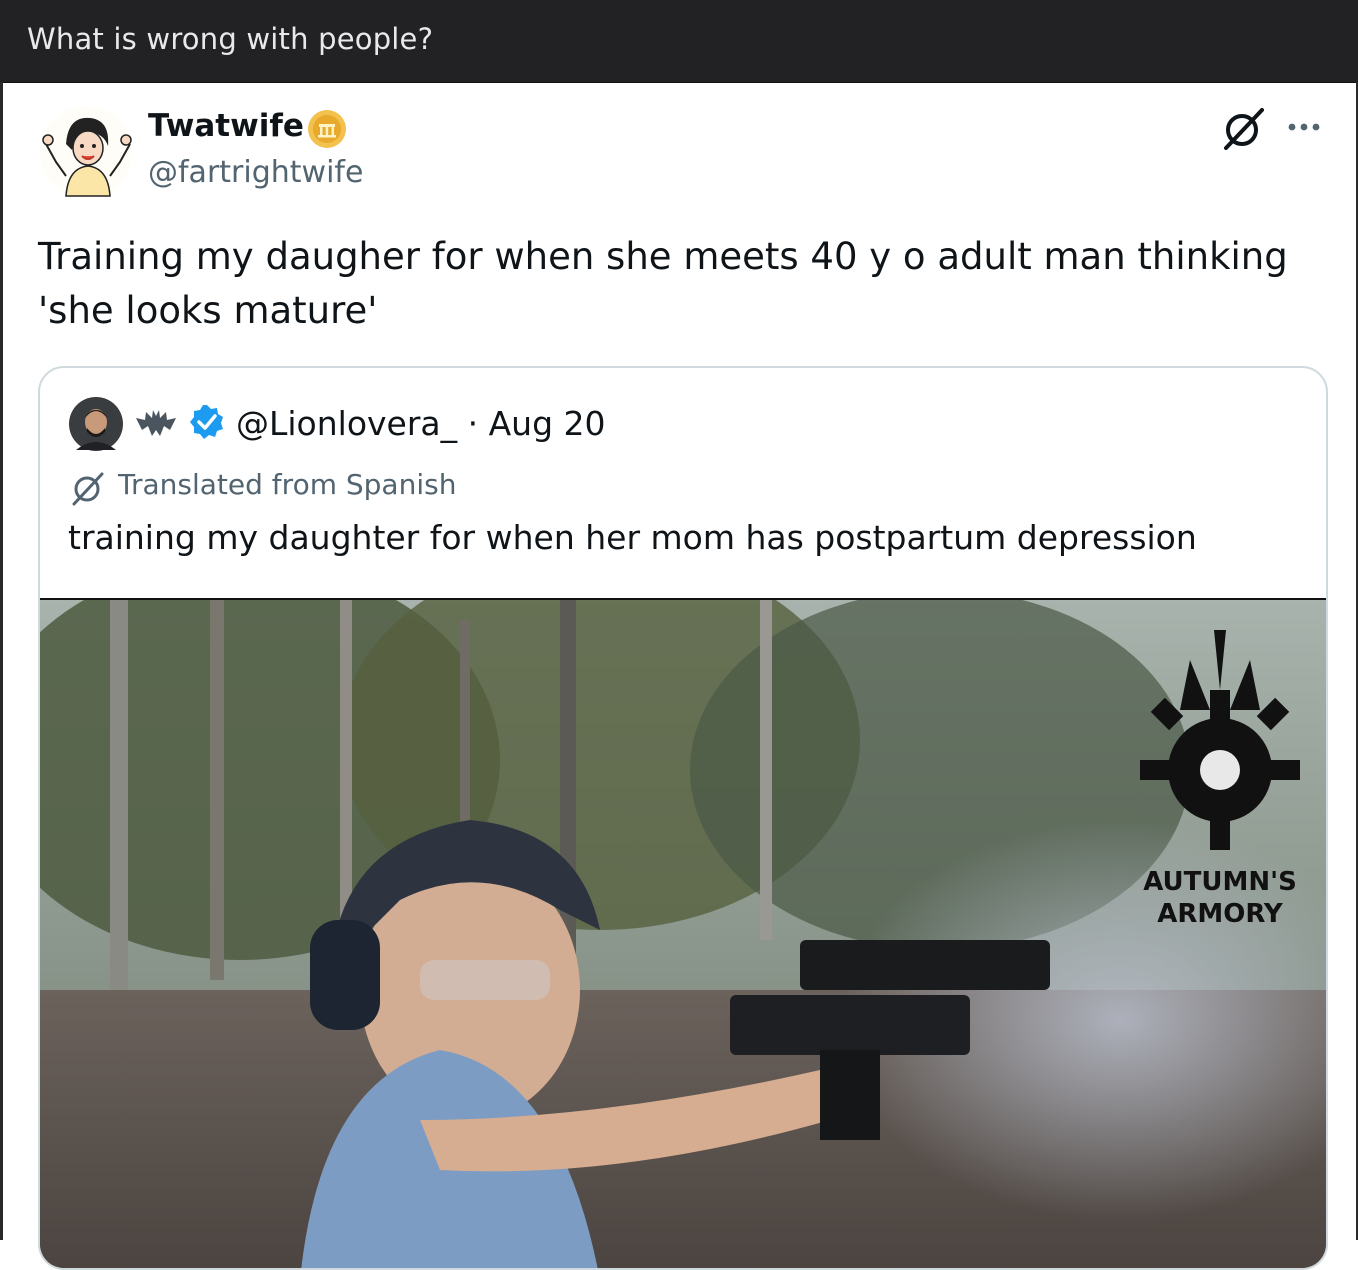 Image resolution: width=1358 pixels, height=1270 pixels. Describe the element at coordinates (86, 152) in the screenshot. I see `author-avatar` at that location.